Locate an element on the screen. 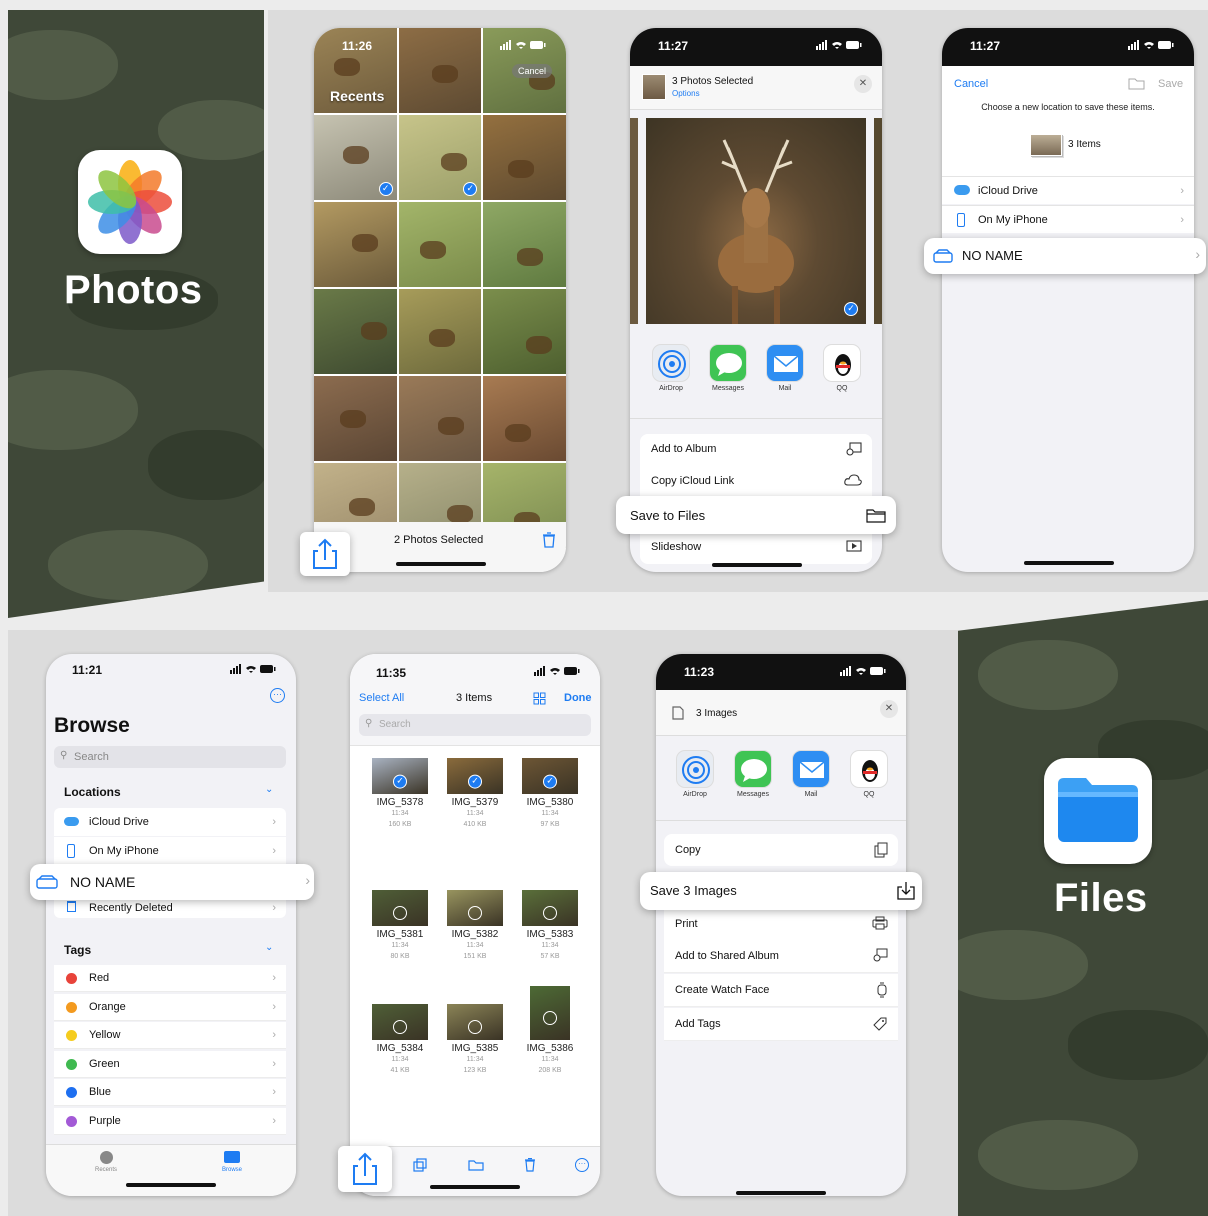 This screenshot has width=1208, height=1216. tab-browse: Browse is located at coordinates (232, 1162).